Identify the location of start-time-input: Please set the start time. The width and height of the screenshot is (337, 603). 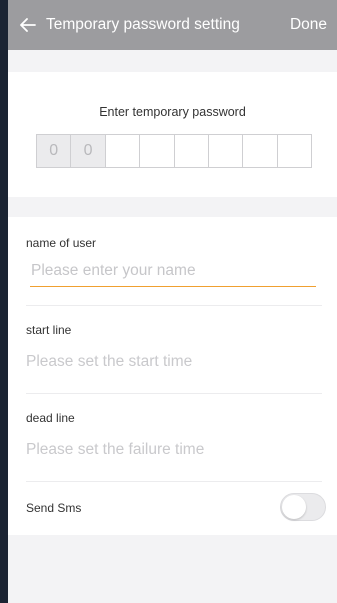
(173, 362).